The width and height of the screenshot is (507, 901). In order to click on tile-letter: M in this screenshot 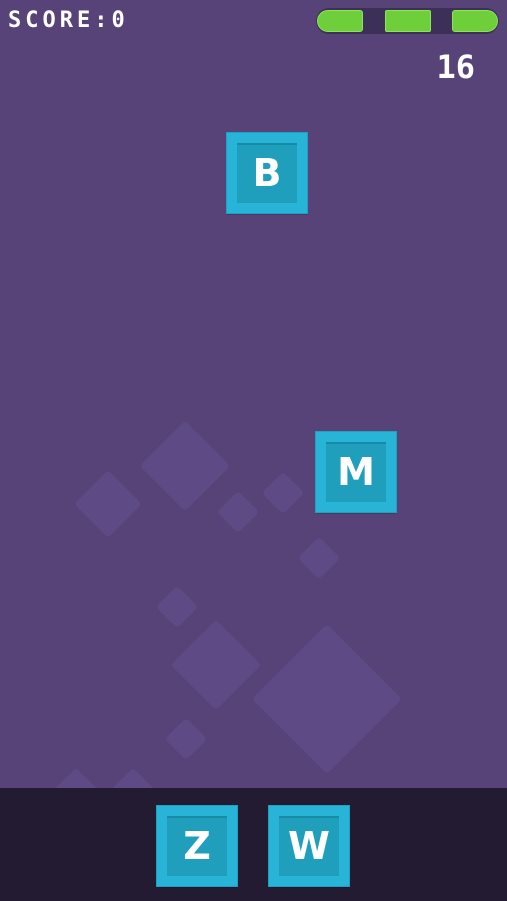, I will do `click(356, 472)`.